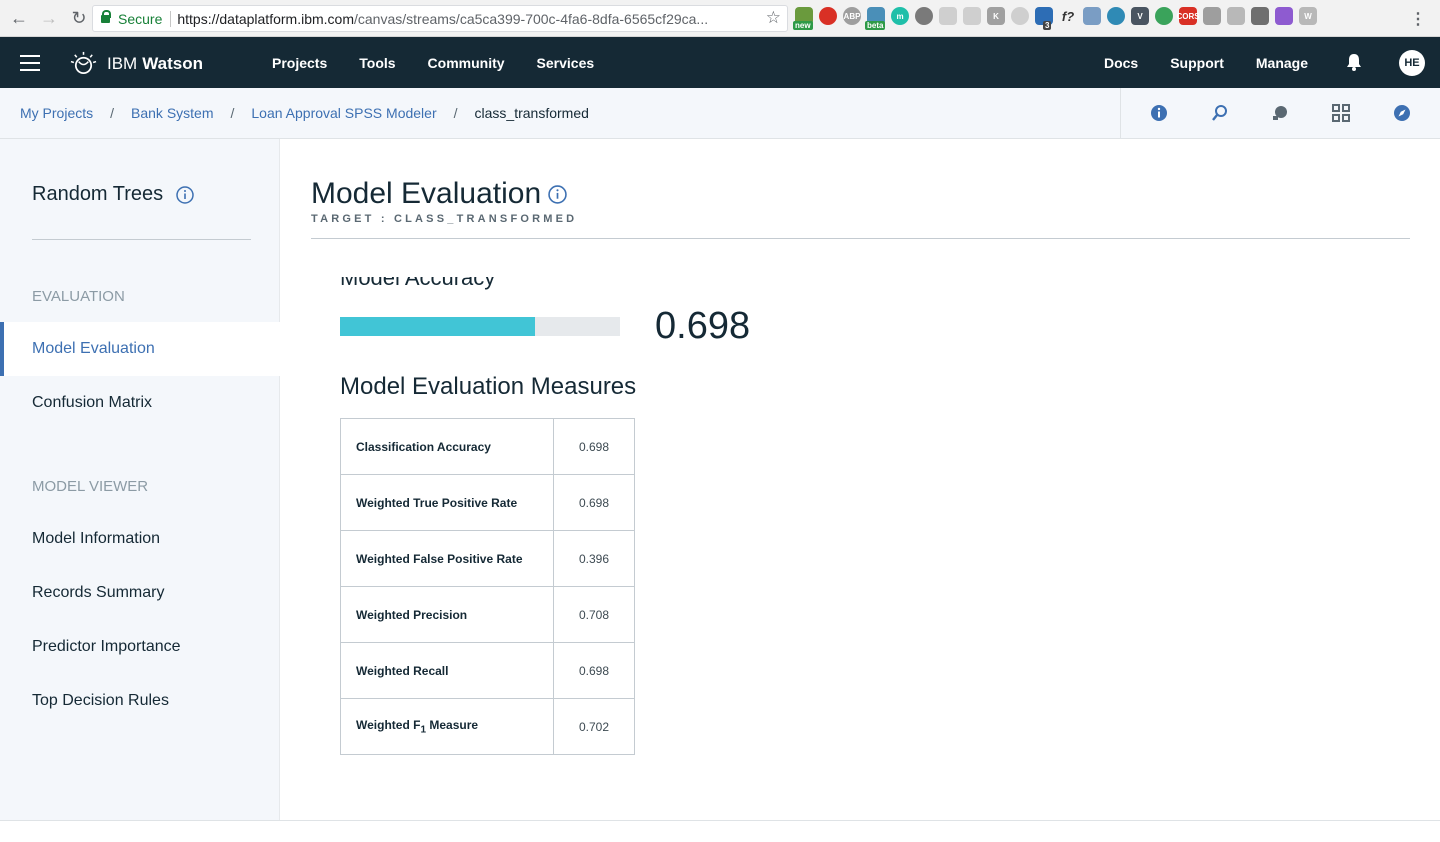 This screenshot has width=1440, height=842. I want to click on extension-opera-icon, so click(828, 16).